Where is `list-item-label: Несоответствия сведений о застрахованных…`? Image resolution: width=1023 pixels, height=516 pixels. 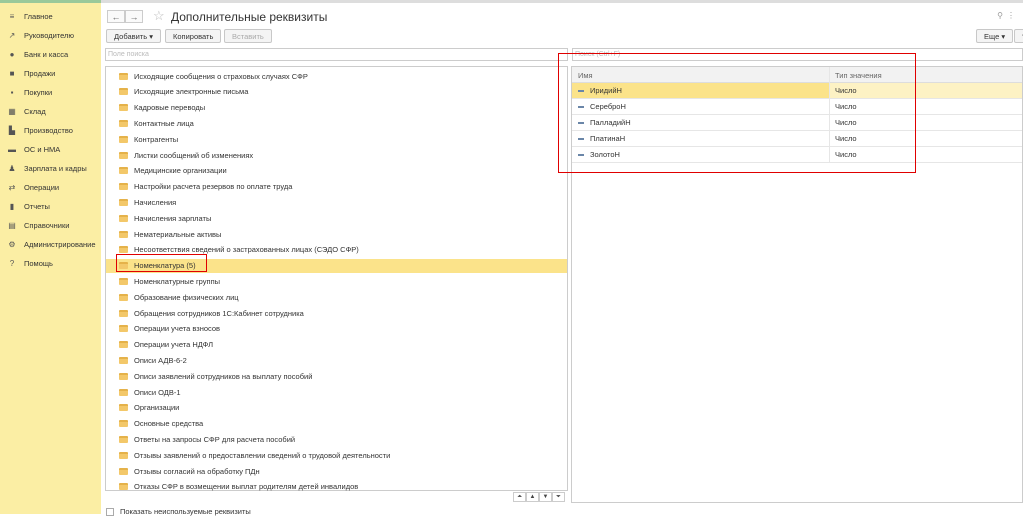 list-item-label: Несоответствия сведений о застрахованных… is located at coordinates (246, 250).